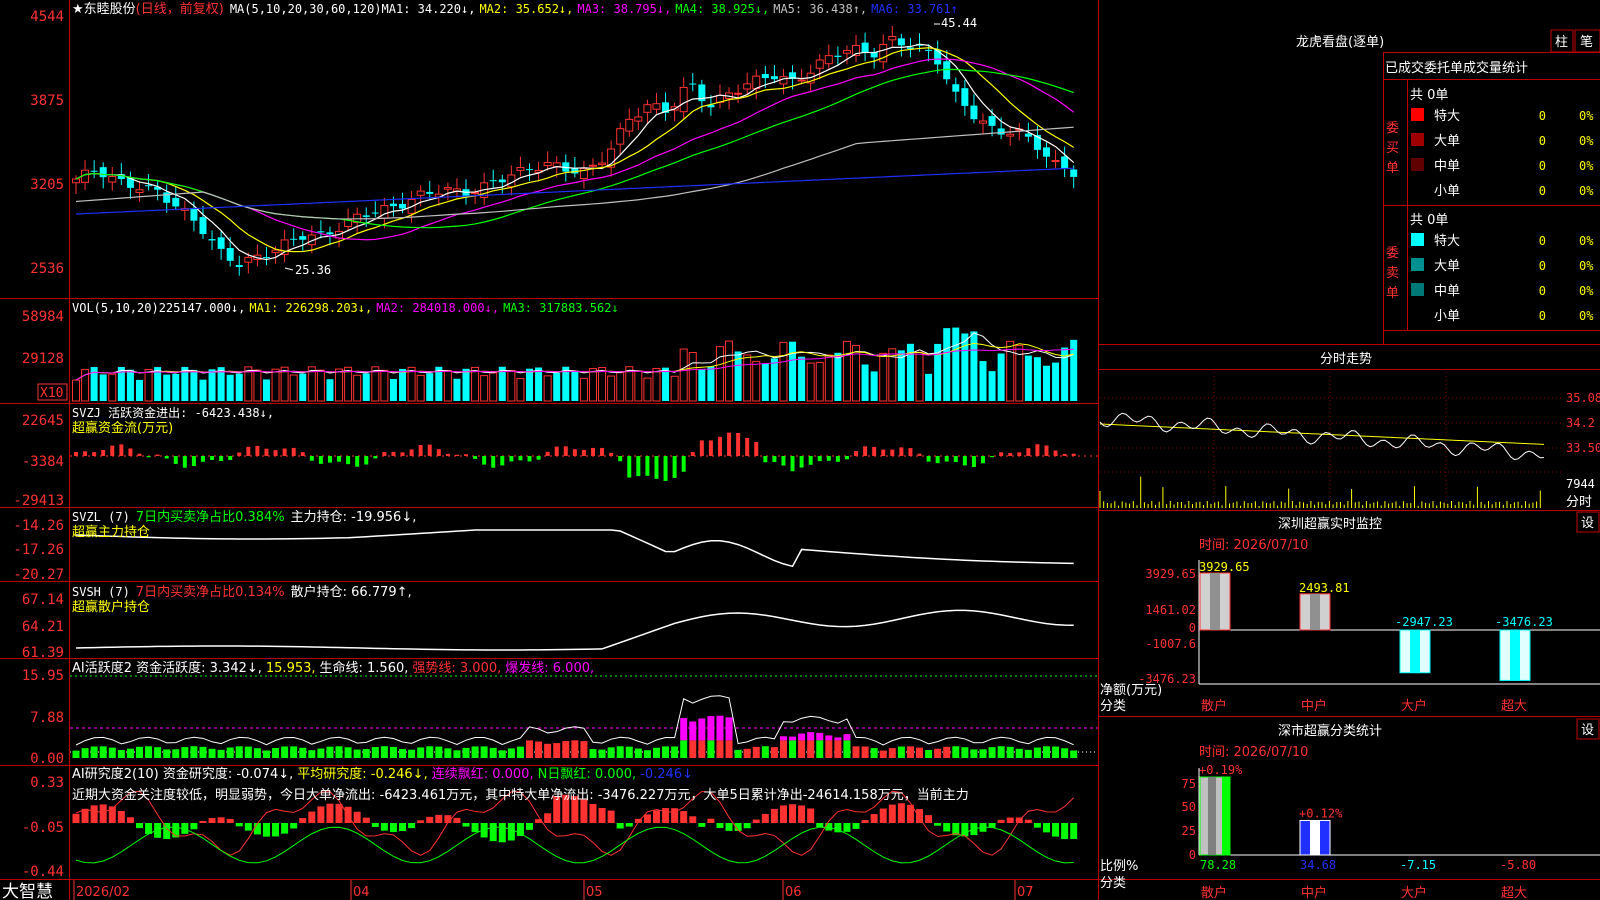 The image size is (1600, 900). I want to click on ma-line, so click(575, 149).